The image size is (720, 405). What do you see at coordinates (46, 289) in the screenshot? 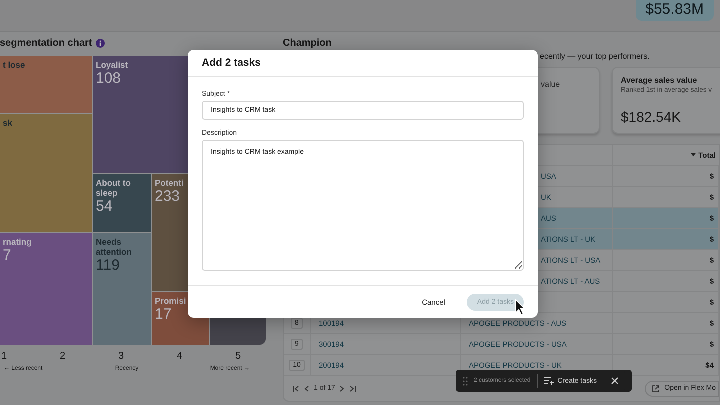
I see `treemap-tile: rnating 7` at bounding box center [46, 289].